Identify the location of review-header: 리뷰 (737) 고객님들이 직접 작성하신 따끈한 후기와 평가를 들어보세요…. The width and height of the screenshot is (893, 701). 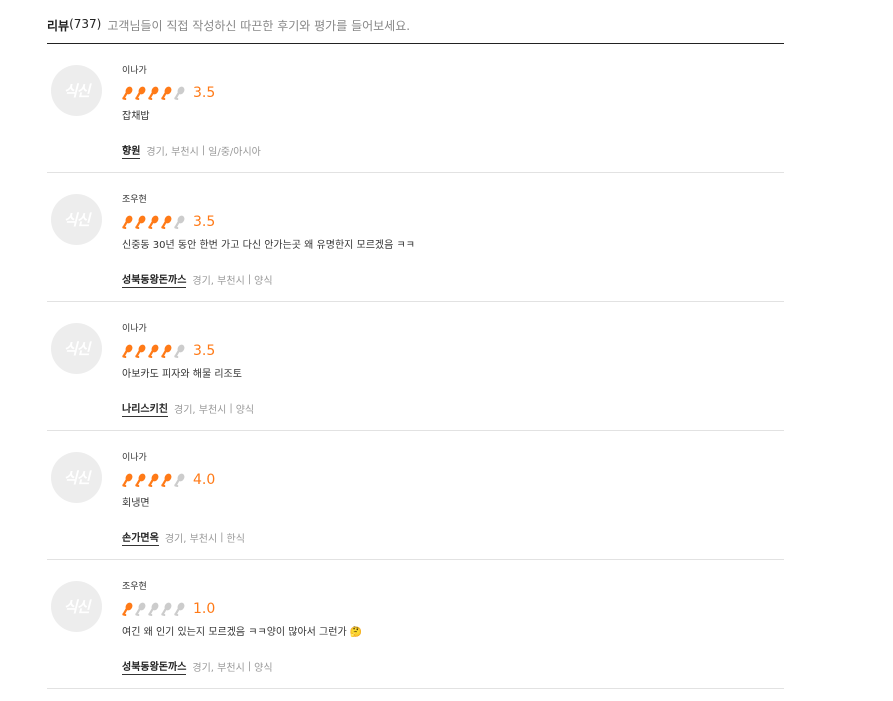
(415, 22).